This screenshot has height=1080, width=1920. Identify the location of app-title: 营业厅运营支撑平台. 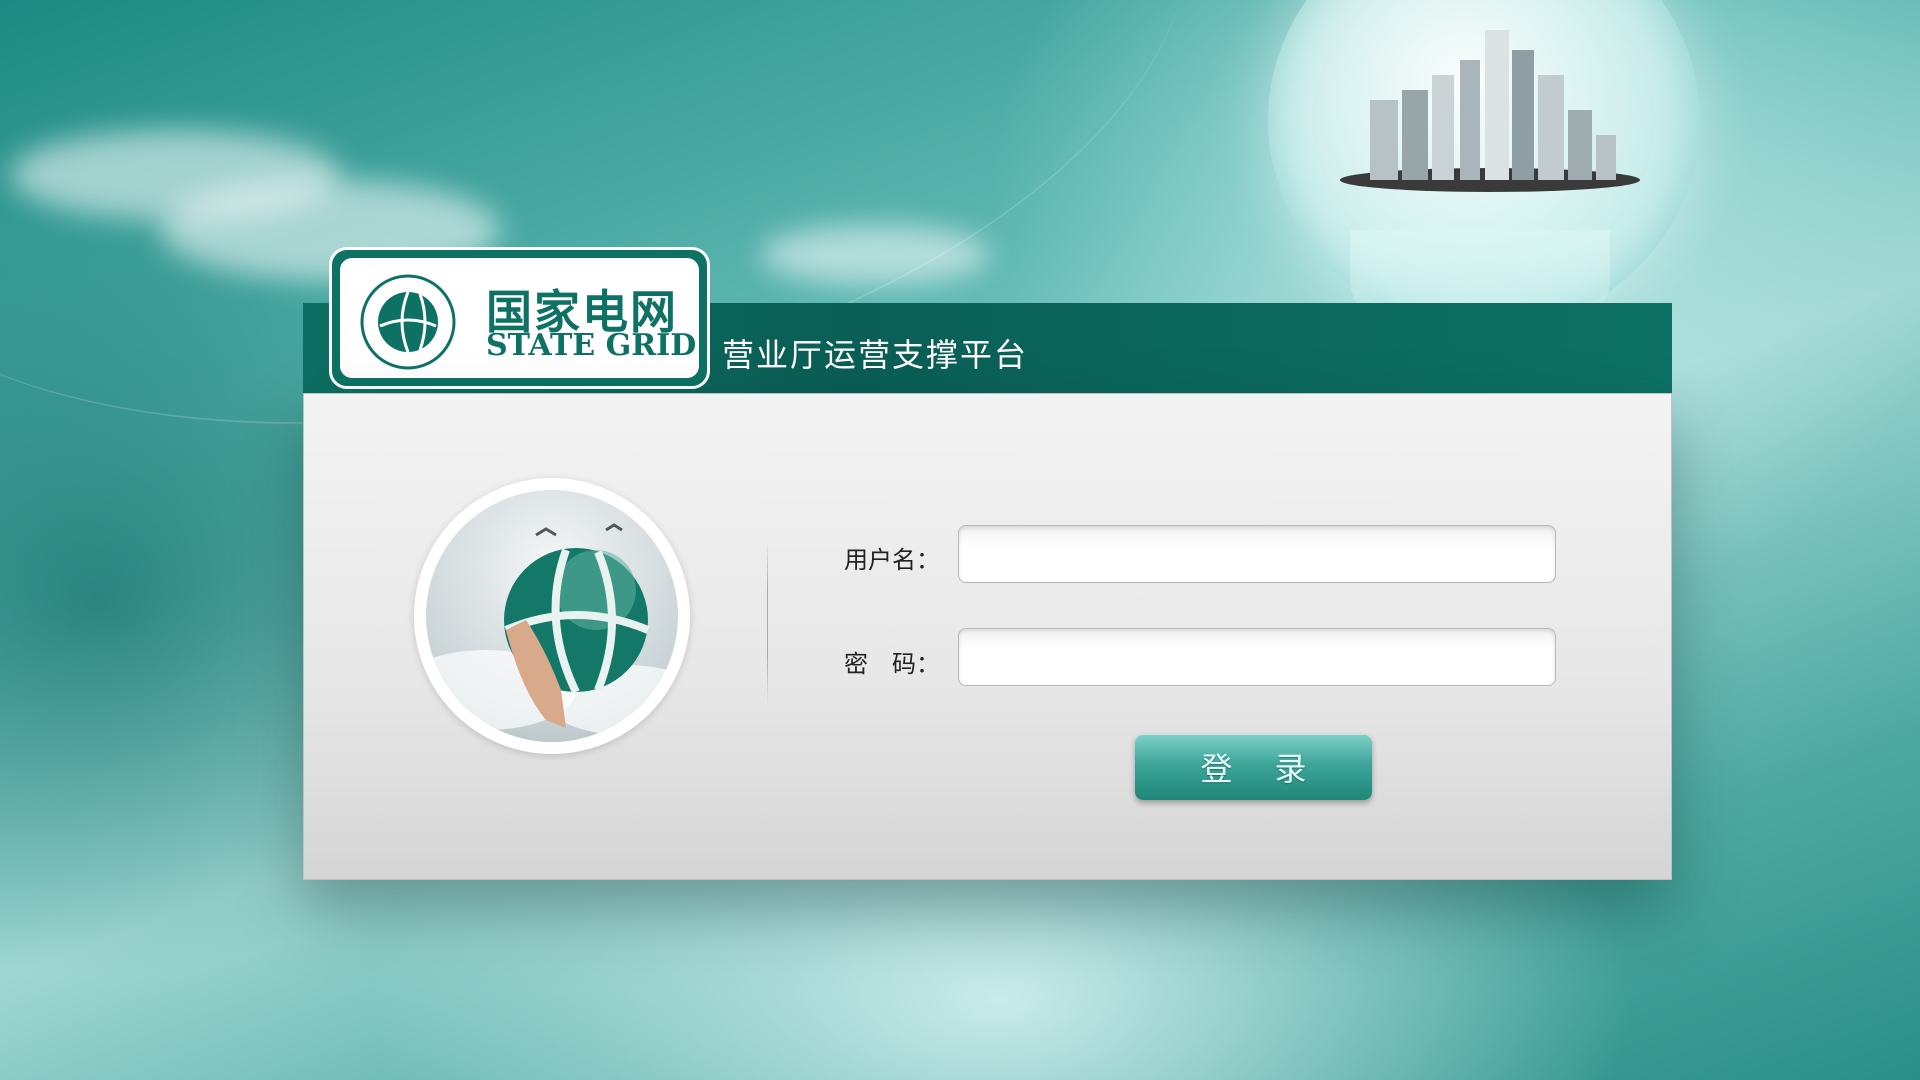
(875, 355).